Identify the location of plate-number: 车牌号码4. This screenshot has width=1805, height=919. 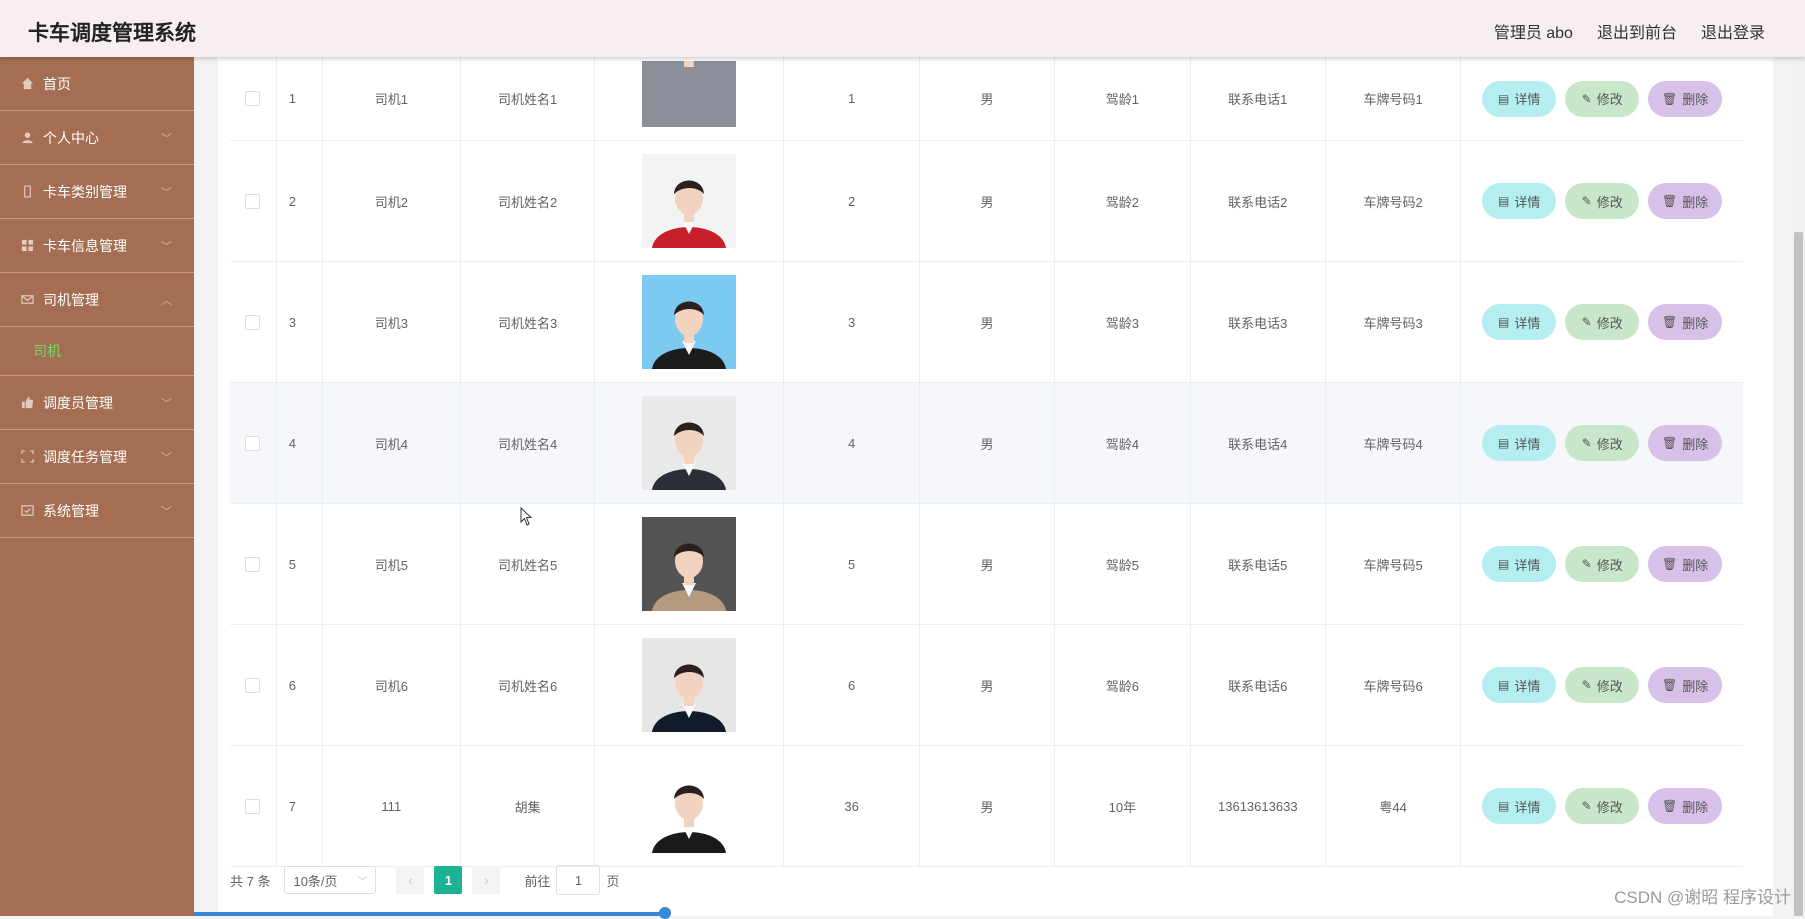
(1394, 443).